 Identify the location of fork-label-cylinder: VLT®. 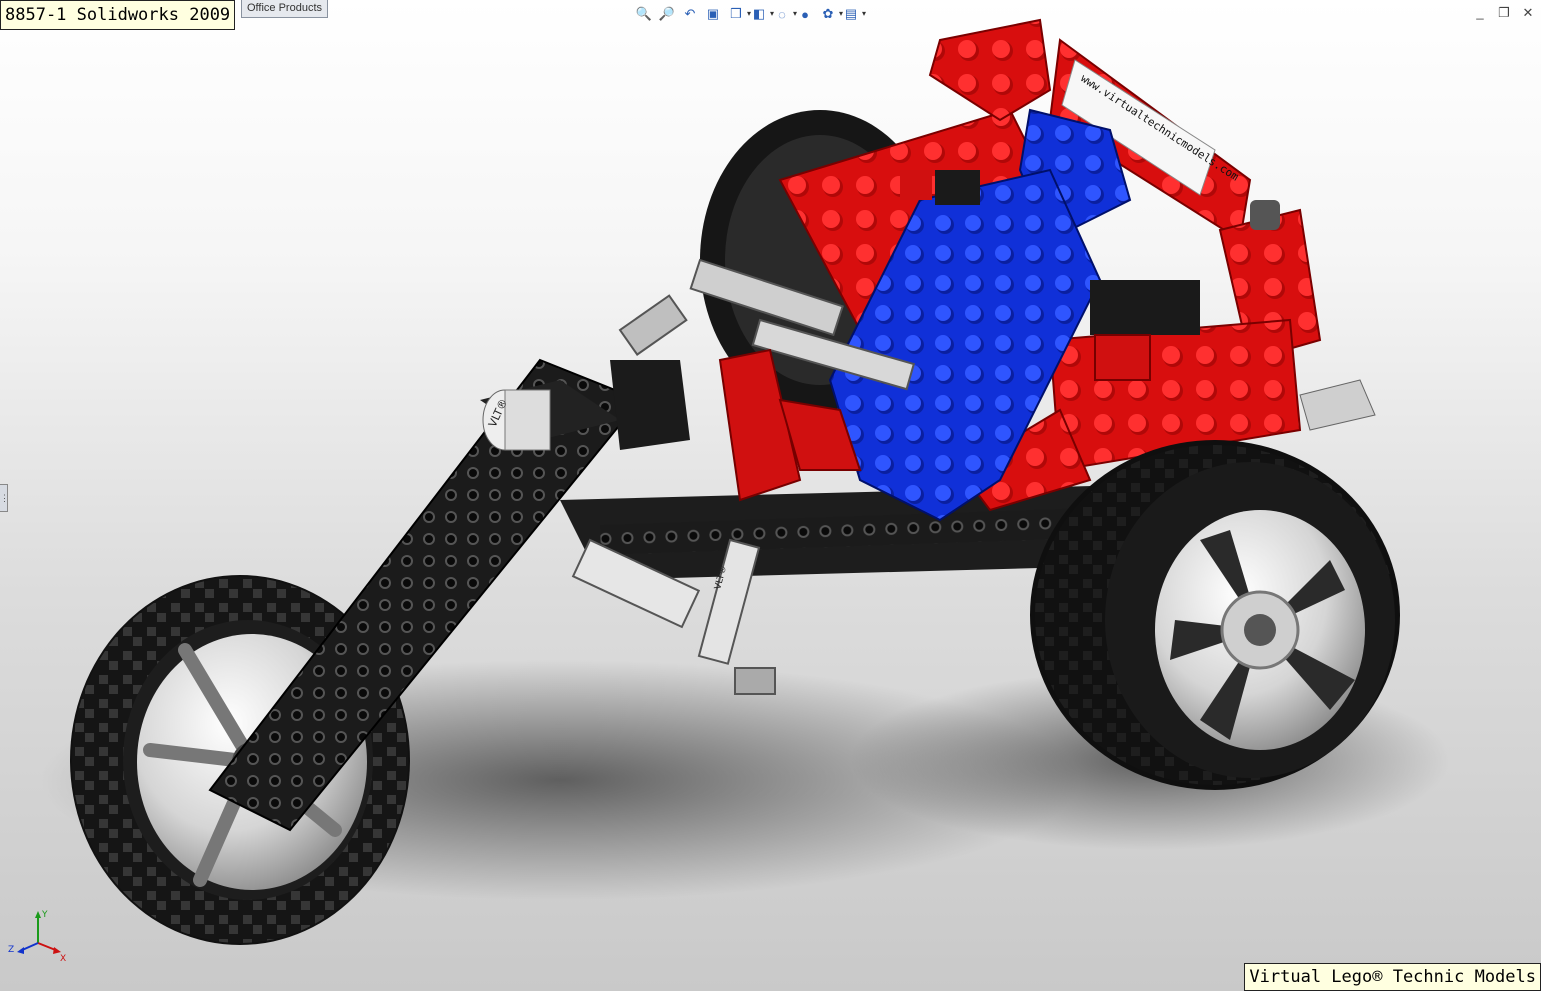
(516, 420).